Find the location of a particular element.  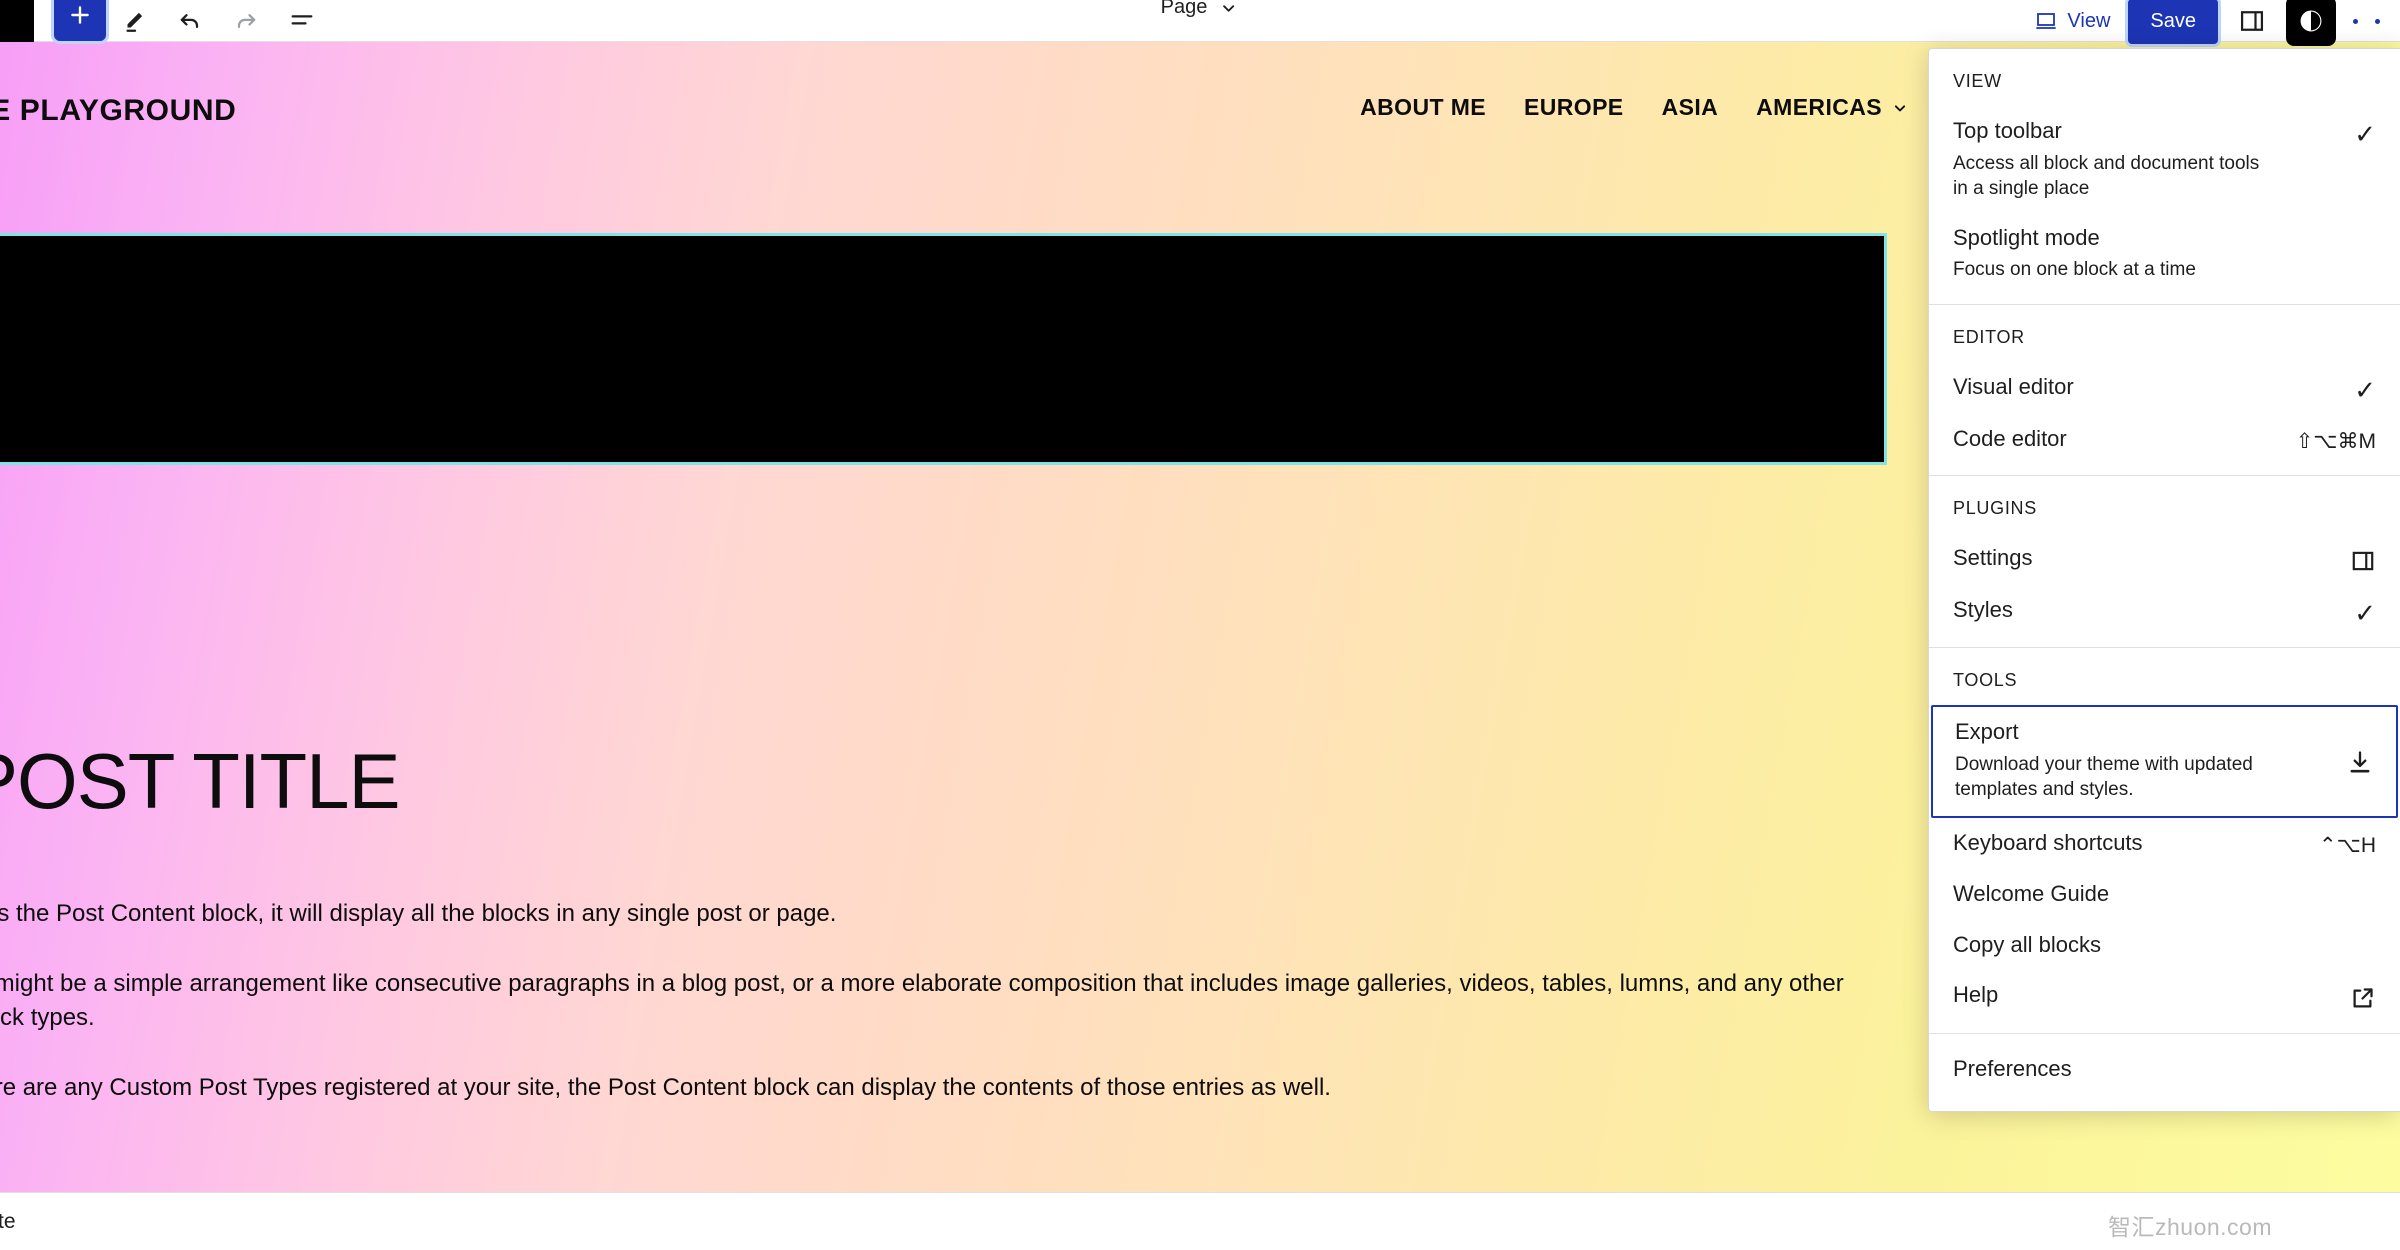

menu-item-texts: Code editor is located at coordinates (2117, 439).